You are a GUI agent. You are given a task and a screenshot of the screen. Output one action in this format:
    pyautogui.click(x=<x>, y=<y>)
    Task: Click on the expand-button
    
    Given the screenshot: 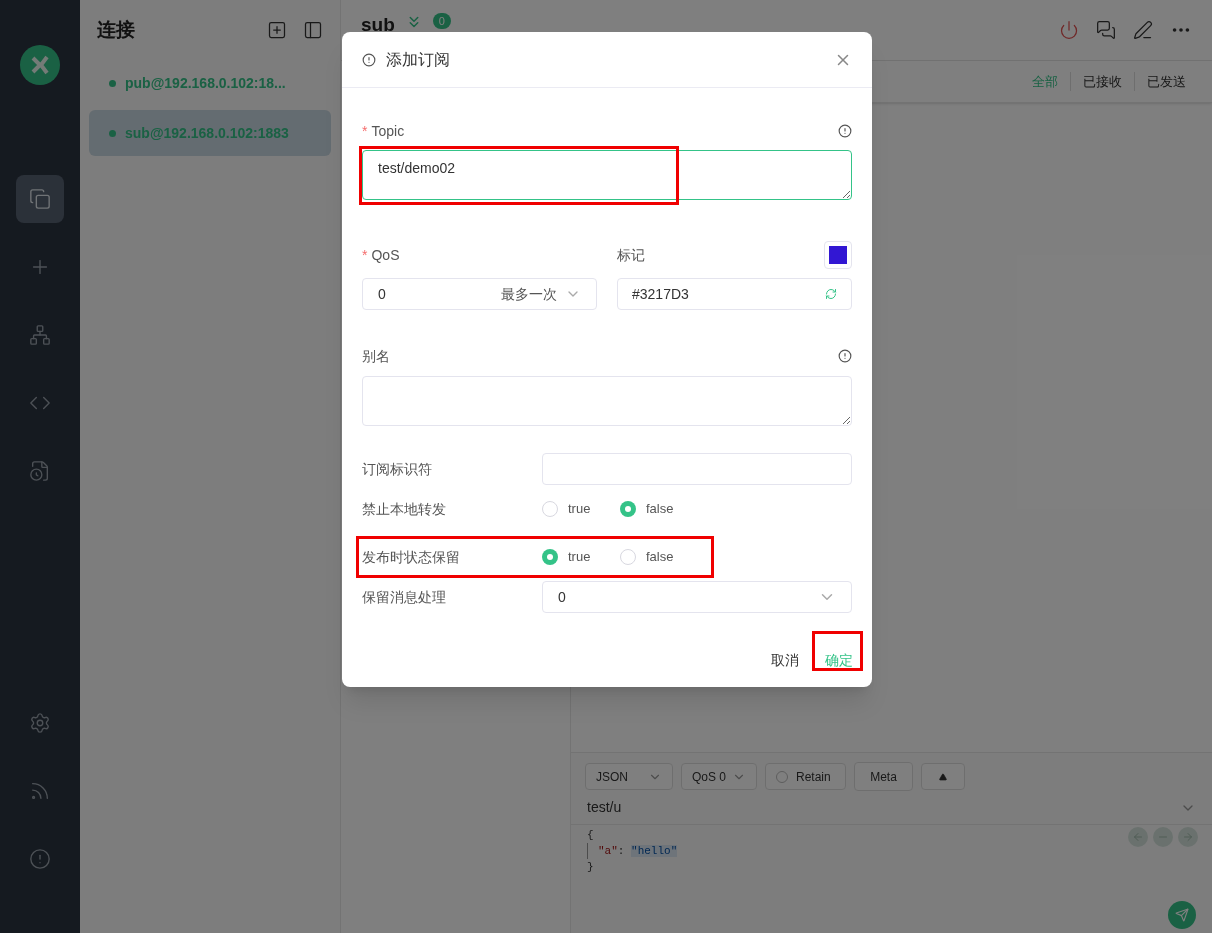 What is the action you would take?
    pyautogui.click(x=943, y=776)
    